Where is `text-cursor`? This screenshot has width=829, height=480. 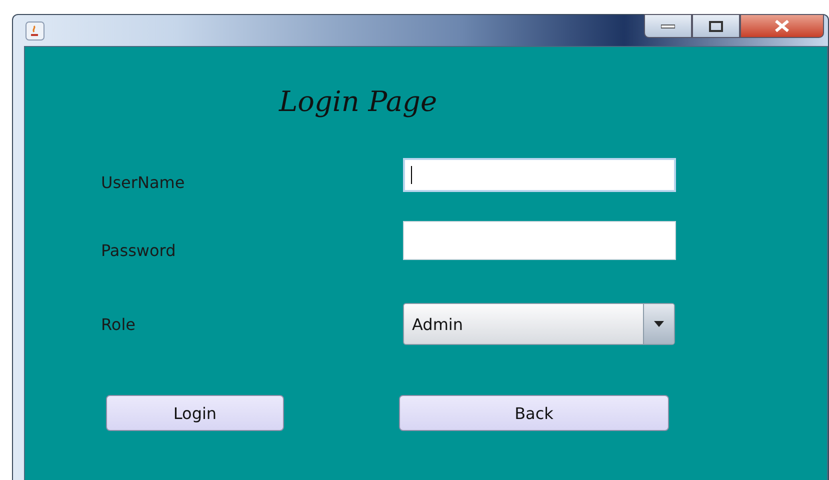
text-cursor is located at coordinates (411, 175).